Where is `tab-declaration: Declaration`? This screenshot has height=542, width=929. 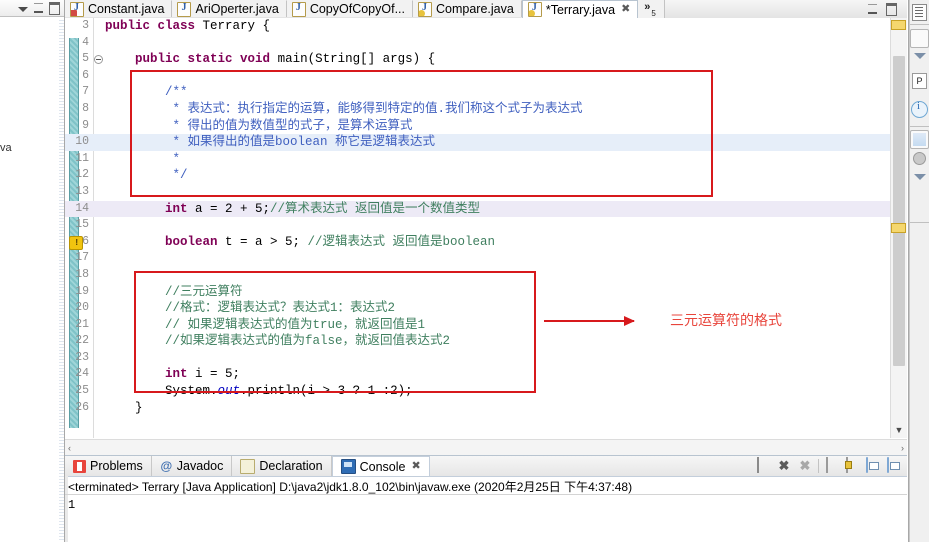 tab-declaration: Declaration is located at coordinates (282, 466).